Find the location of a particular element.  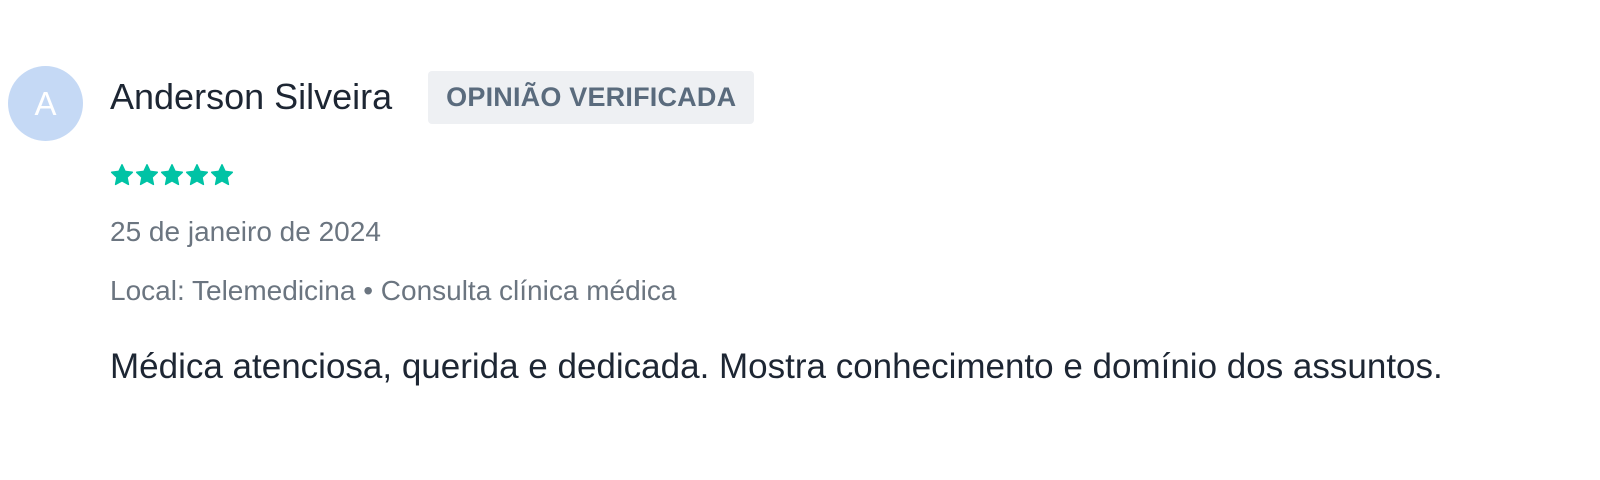

avatar: A is located at coordinates (45, 103).